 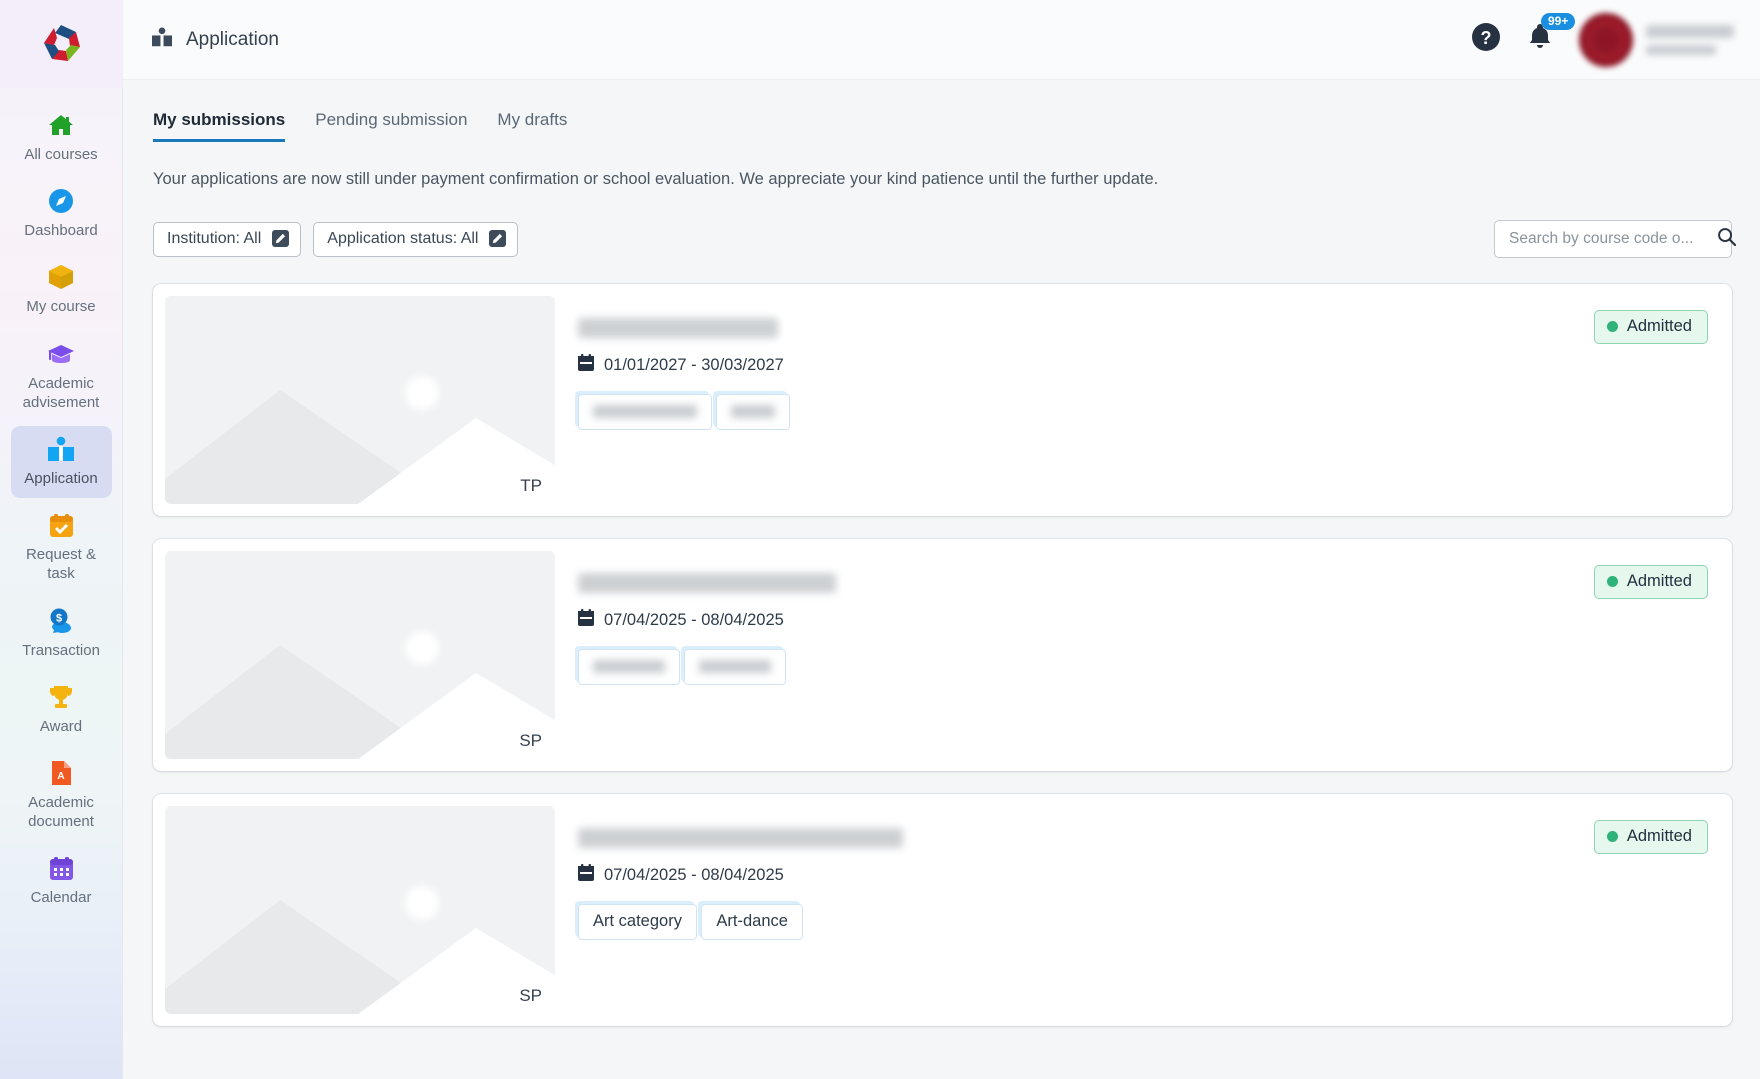 I want to click on application-dates: 07/04/2025 - 08/04/2025, so click(x=1149, y=620).